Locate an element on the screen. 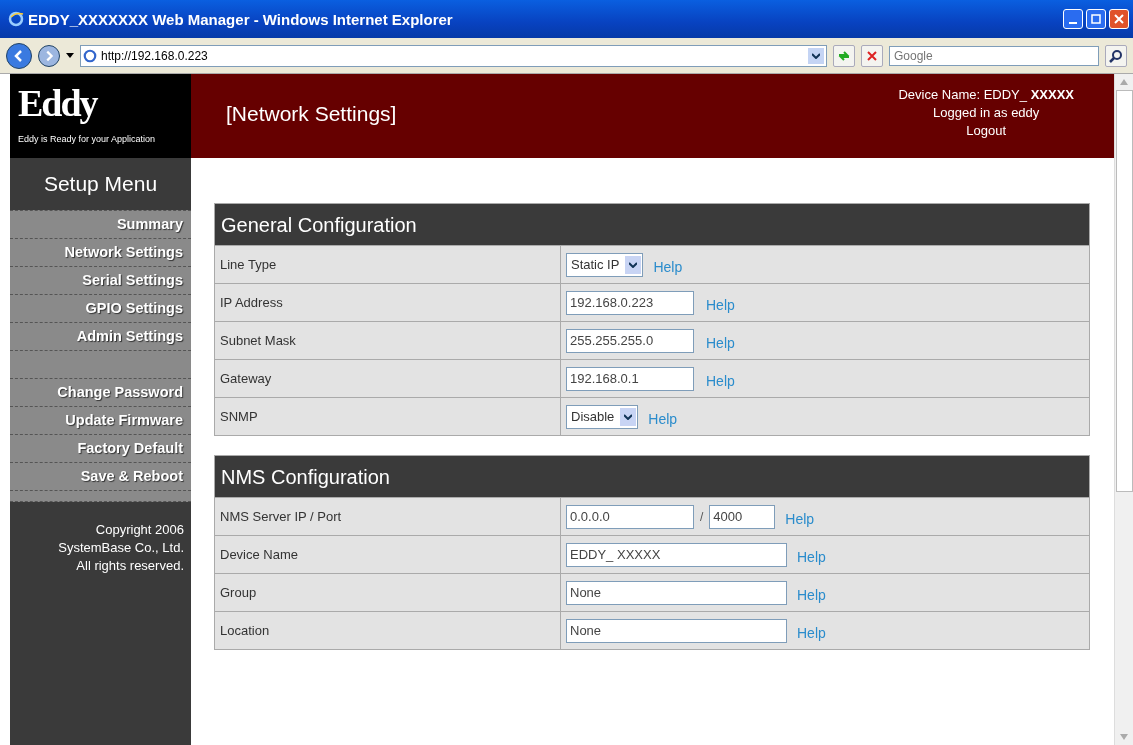 The width and height of the screenshot is (1133, 745). menu-link: Serial Settings is located at coordinates (100, 281).